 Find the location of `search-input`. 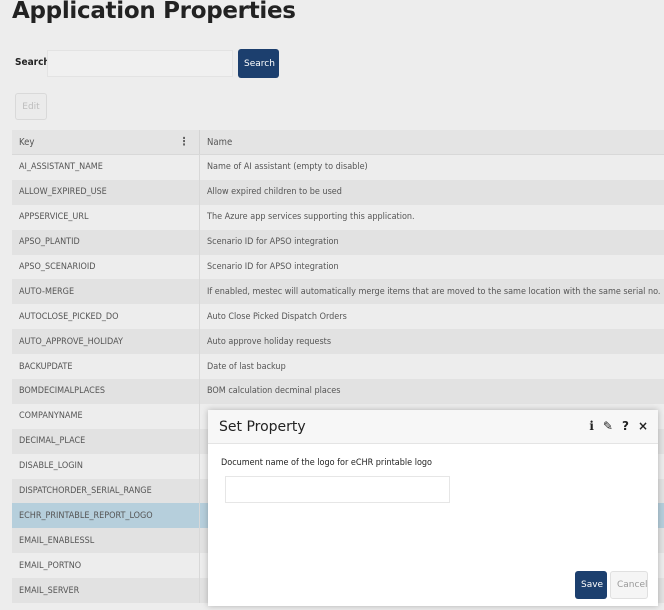

search-input is located at coordinates (140, 63).